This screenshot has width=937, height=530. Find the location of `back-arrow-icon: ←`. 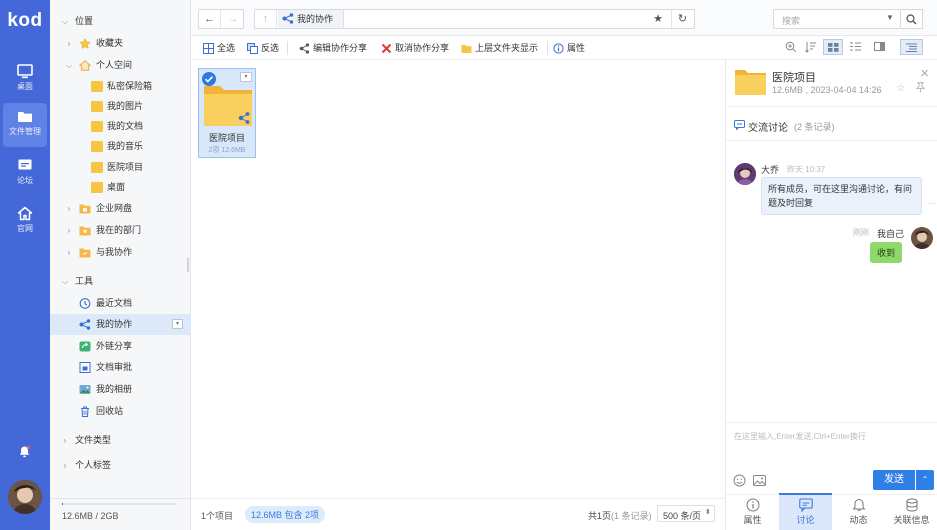

back-arrow-icon: ← is located at coordinates (210, 19).